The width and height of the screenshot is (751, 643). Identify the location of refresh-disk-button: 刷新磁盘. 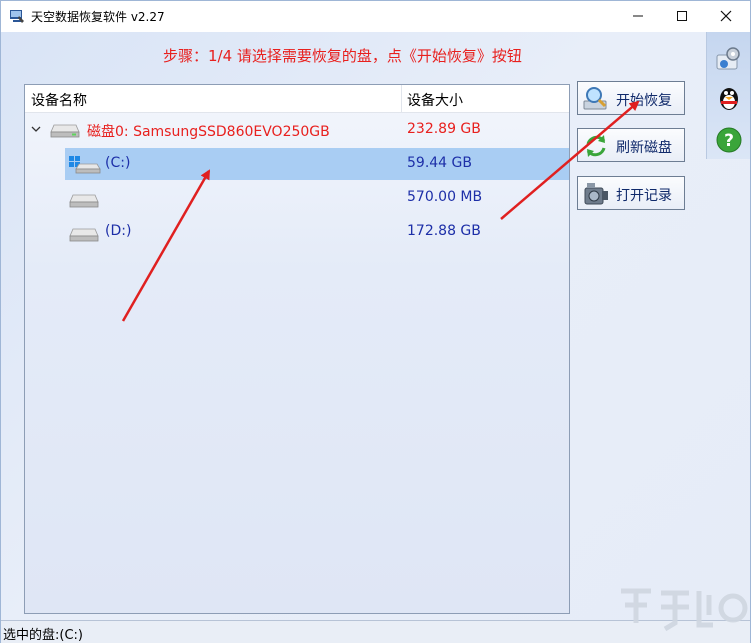
(631, 145).